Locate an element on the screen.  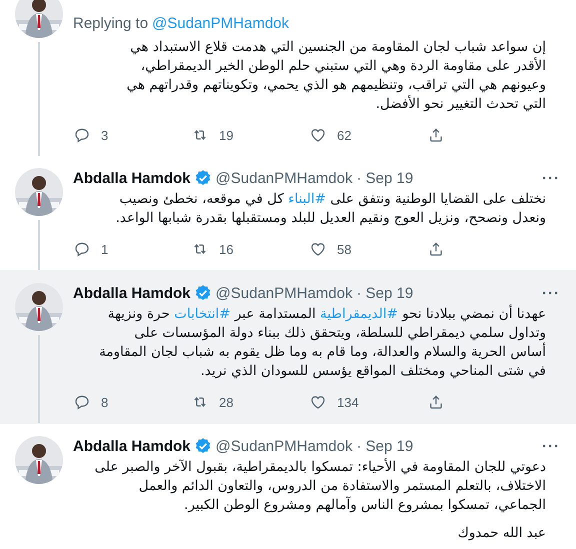
replying-to-label: Replying to is located at coordinates (110, 23).